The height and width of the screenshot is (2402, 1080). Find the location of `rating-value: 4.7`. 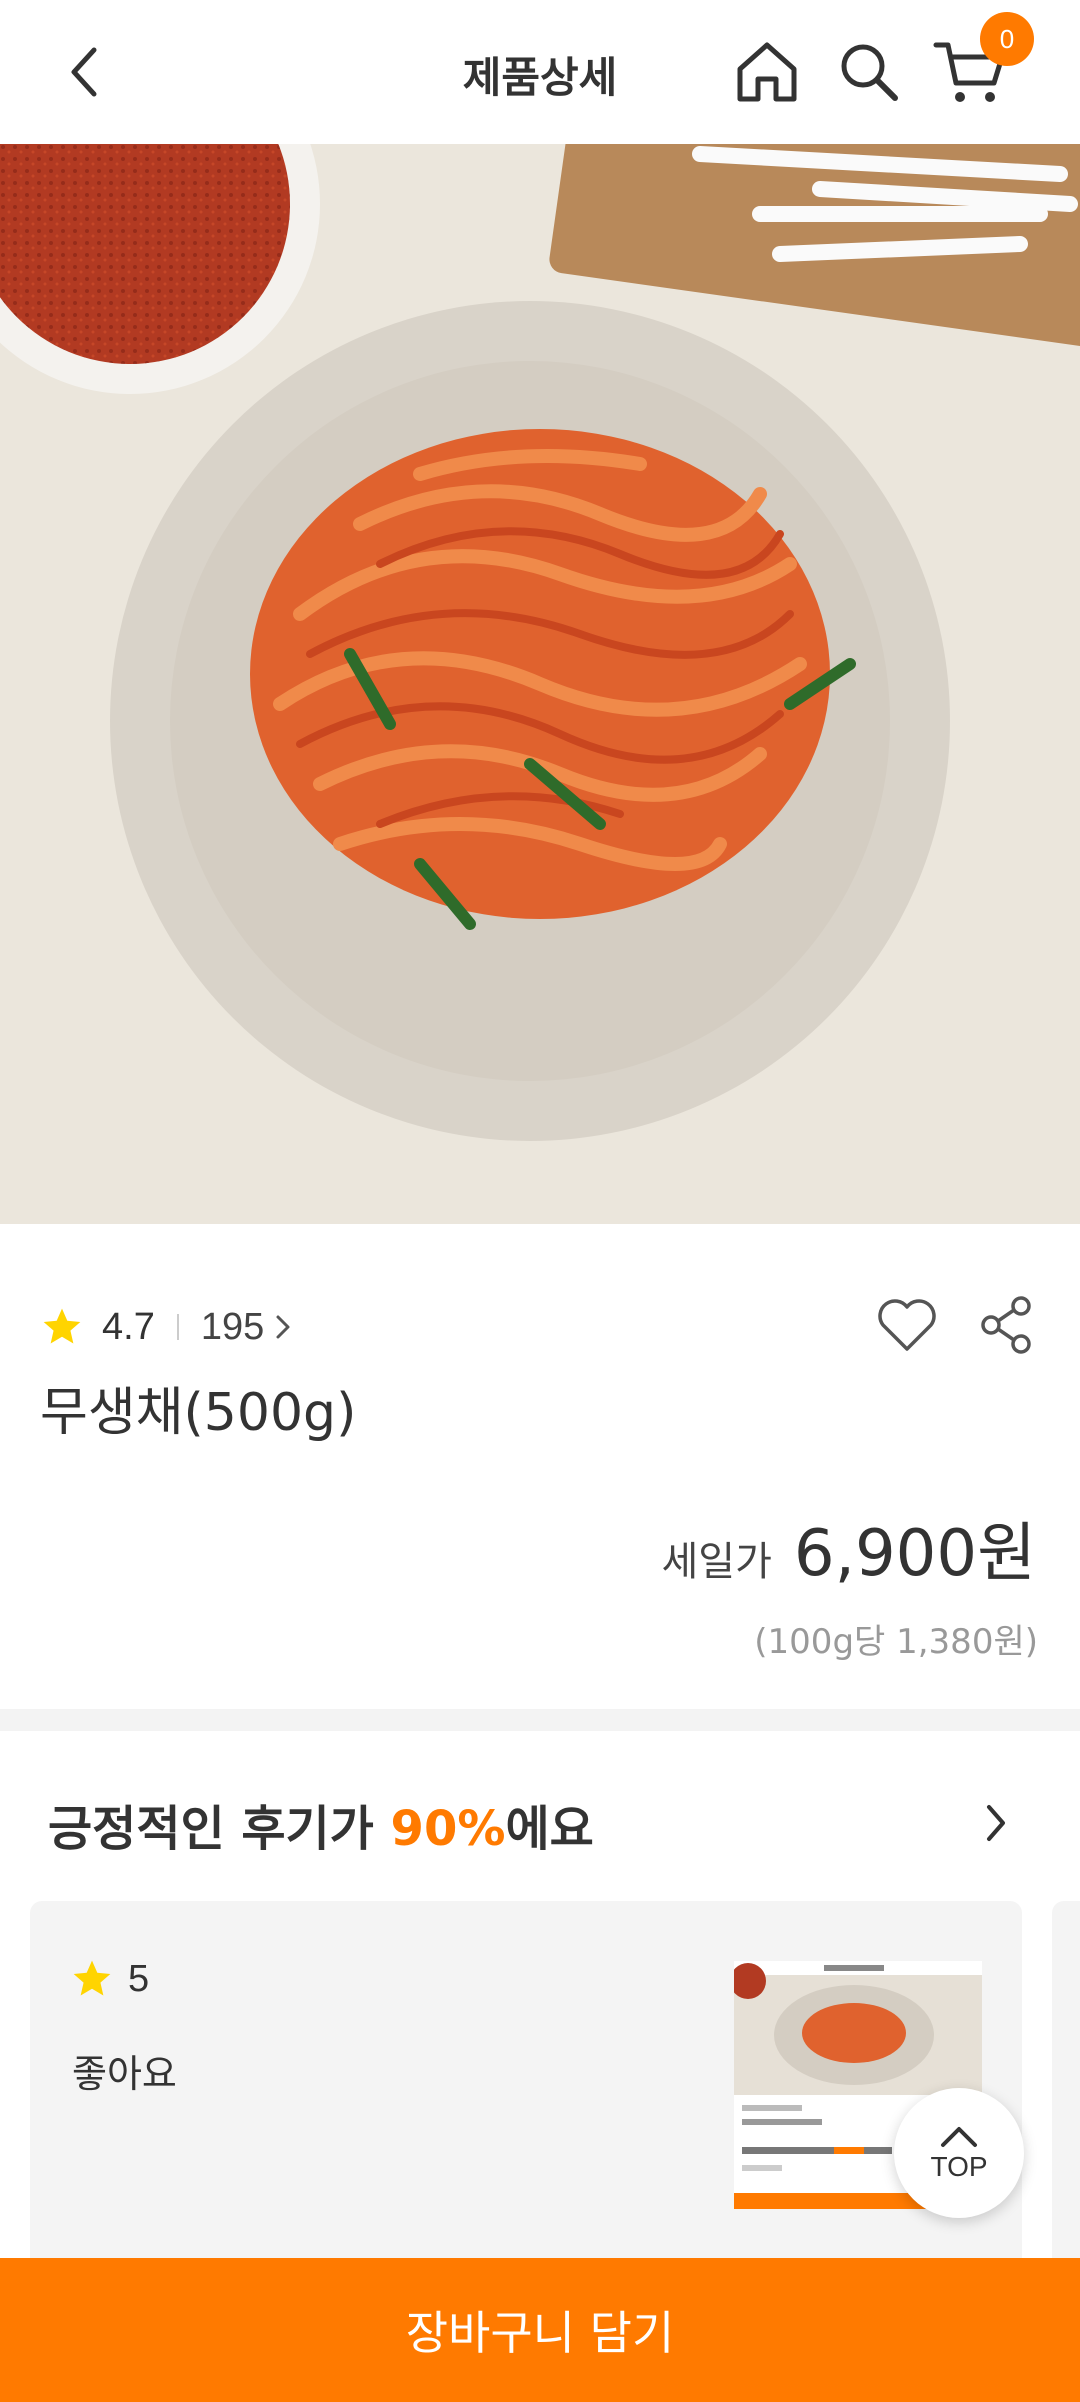

rating-value: 4.7 is located at coordinates (128, 1326).